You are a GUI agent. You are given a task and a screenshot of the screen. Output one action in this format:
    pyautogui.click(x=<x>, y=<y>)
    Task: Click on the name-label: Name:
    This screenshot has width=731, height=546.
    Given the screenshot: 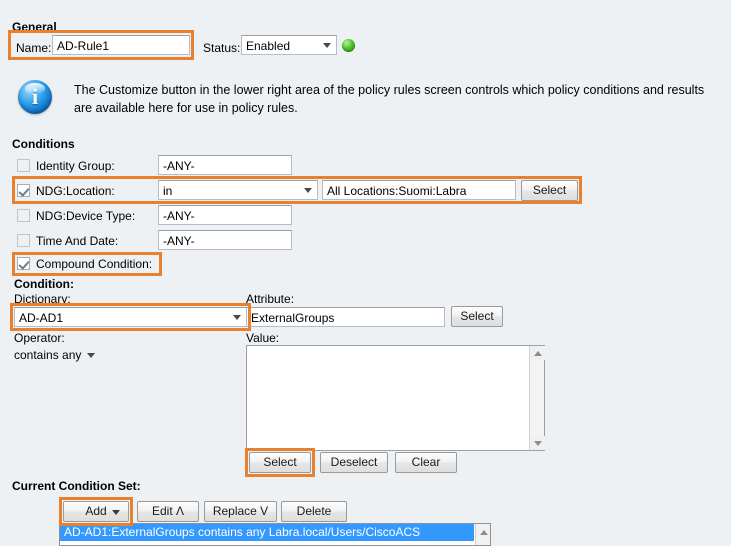 What is the action you would take?
    pyautogui.click(x=34, y=48)
    